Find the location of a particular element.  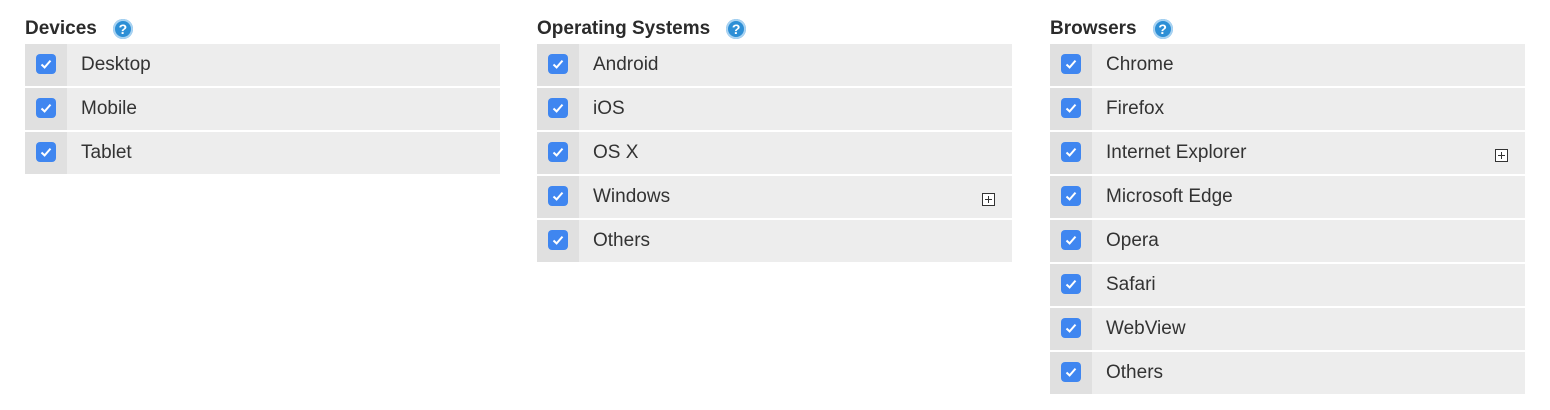

devices-list: Desktop Mobile Tablet is located at coordinates (262, 110).